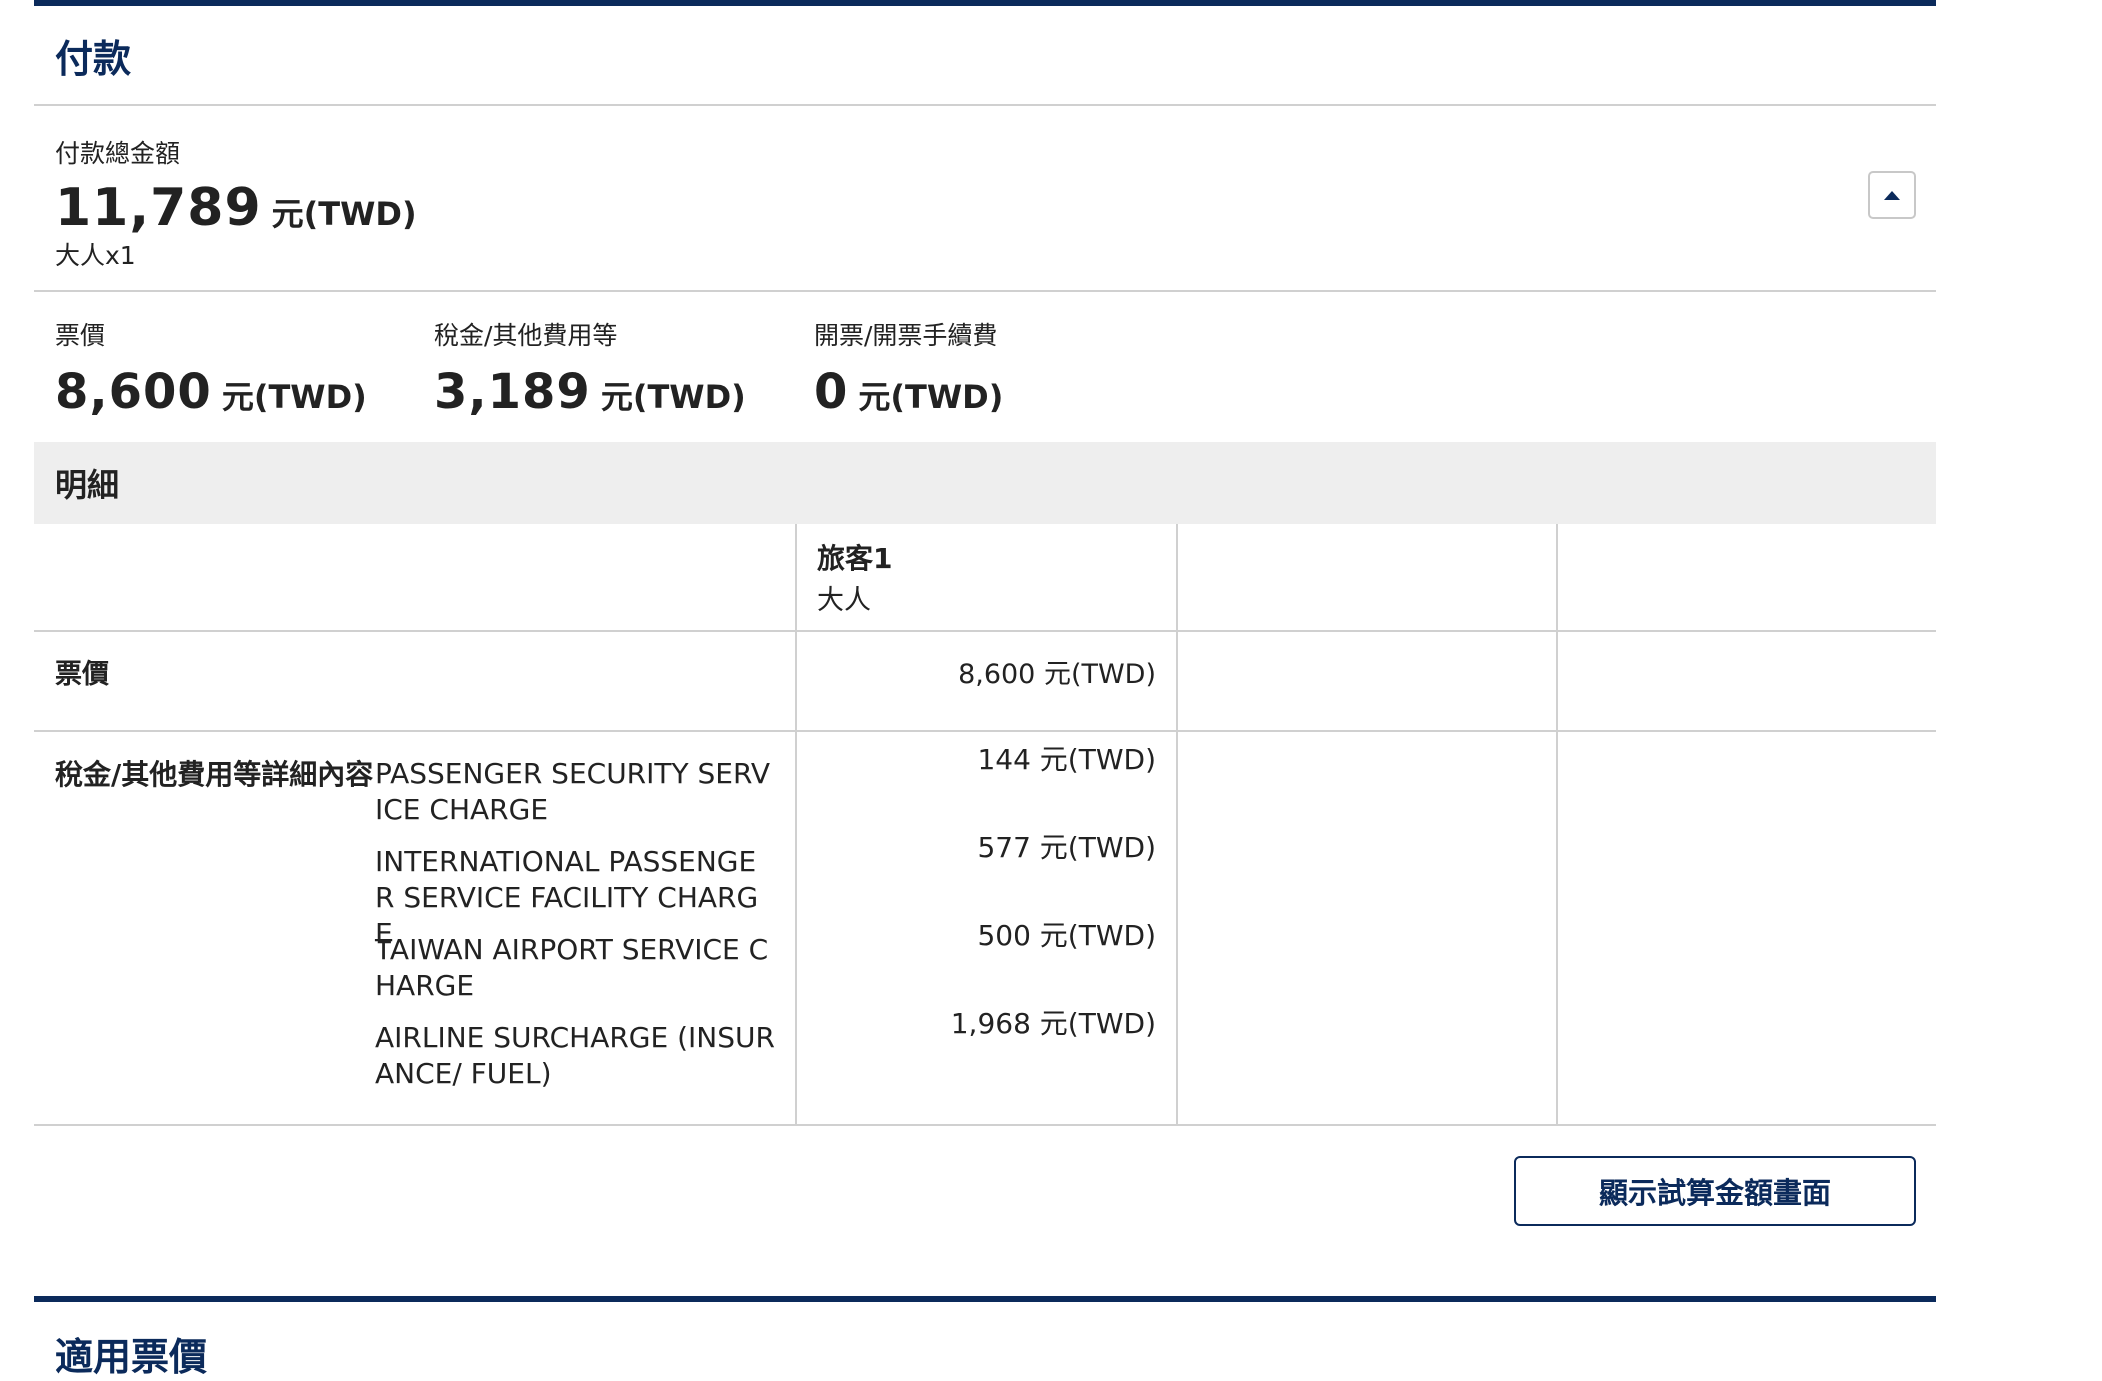 This screenshot has height=1381, width=2102. I want to click on breakdown-label: 開票/開票手續費, so click(906, 335).